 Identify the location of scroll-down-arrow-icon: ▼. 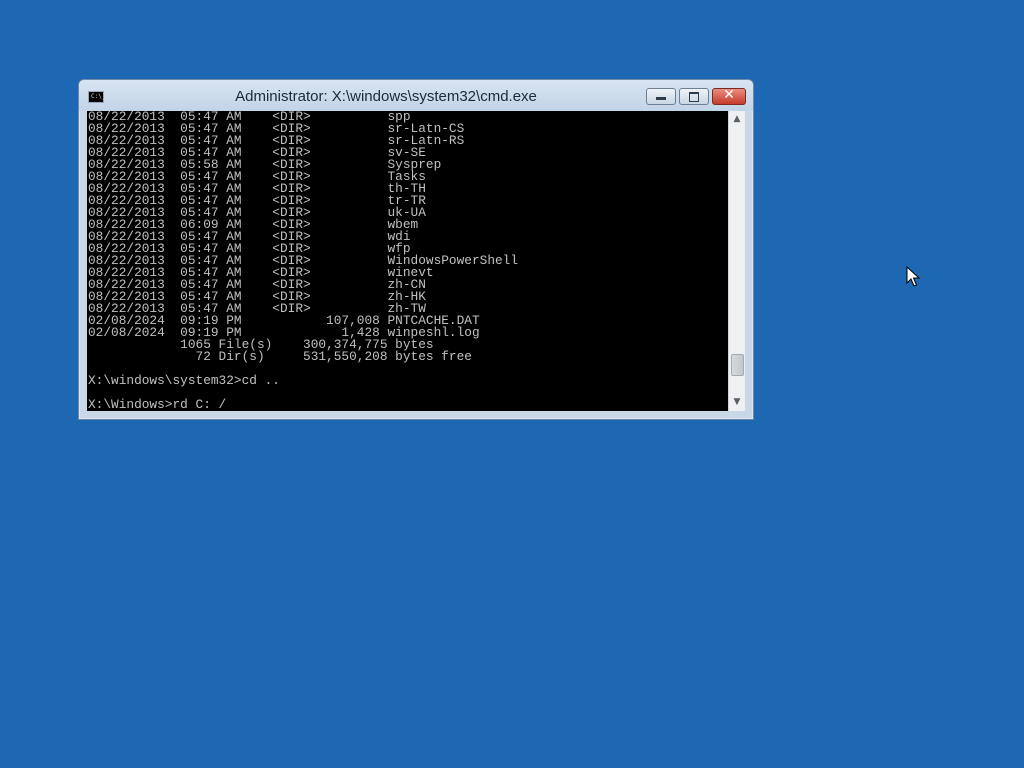
(737, 402).